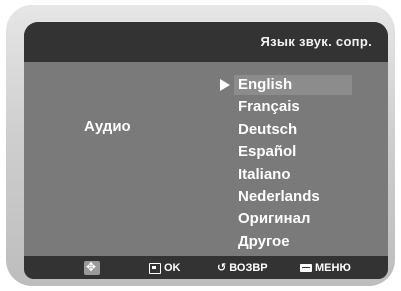  I want to click on ok-hint: OK, so click(165, 268).